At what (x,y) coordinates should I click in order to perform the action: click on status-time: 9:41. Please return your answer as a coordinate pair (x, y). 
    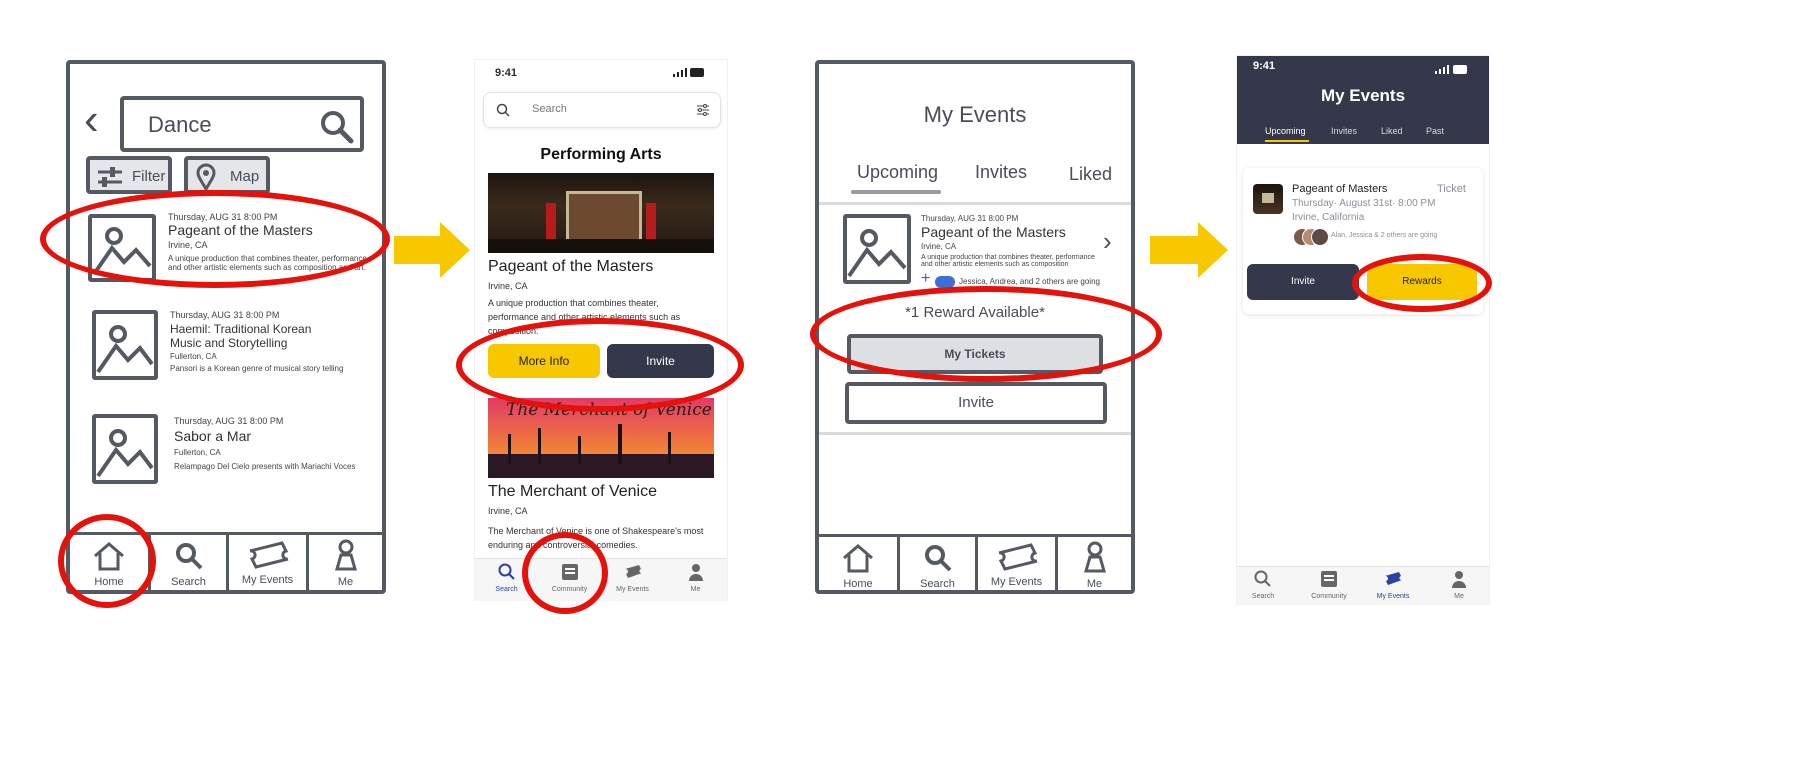
    Looking at the image, I should click on (1264, 66).